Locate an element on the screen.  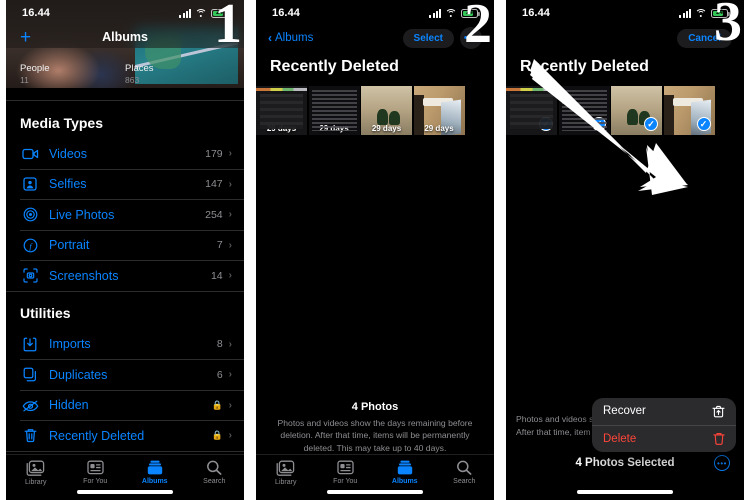
sidebar-item-label: Live Photos is located at coordinates (82, 214).